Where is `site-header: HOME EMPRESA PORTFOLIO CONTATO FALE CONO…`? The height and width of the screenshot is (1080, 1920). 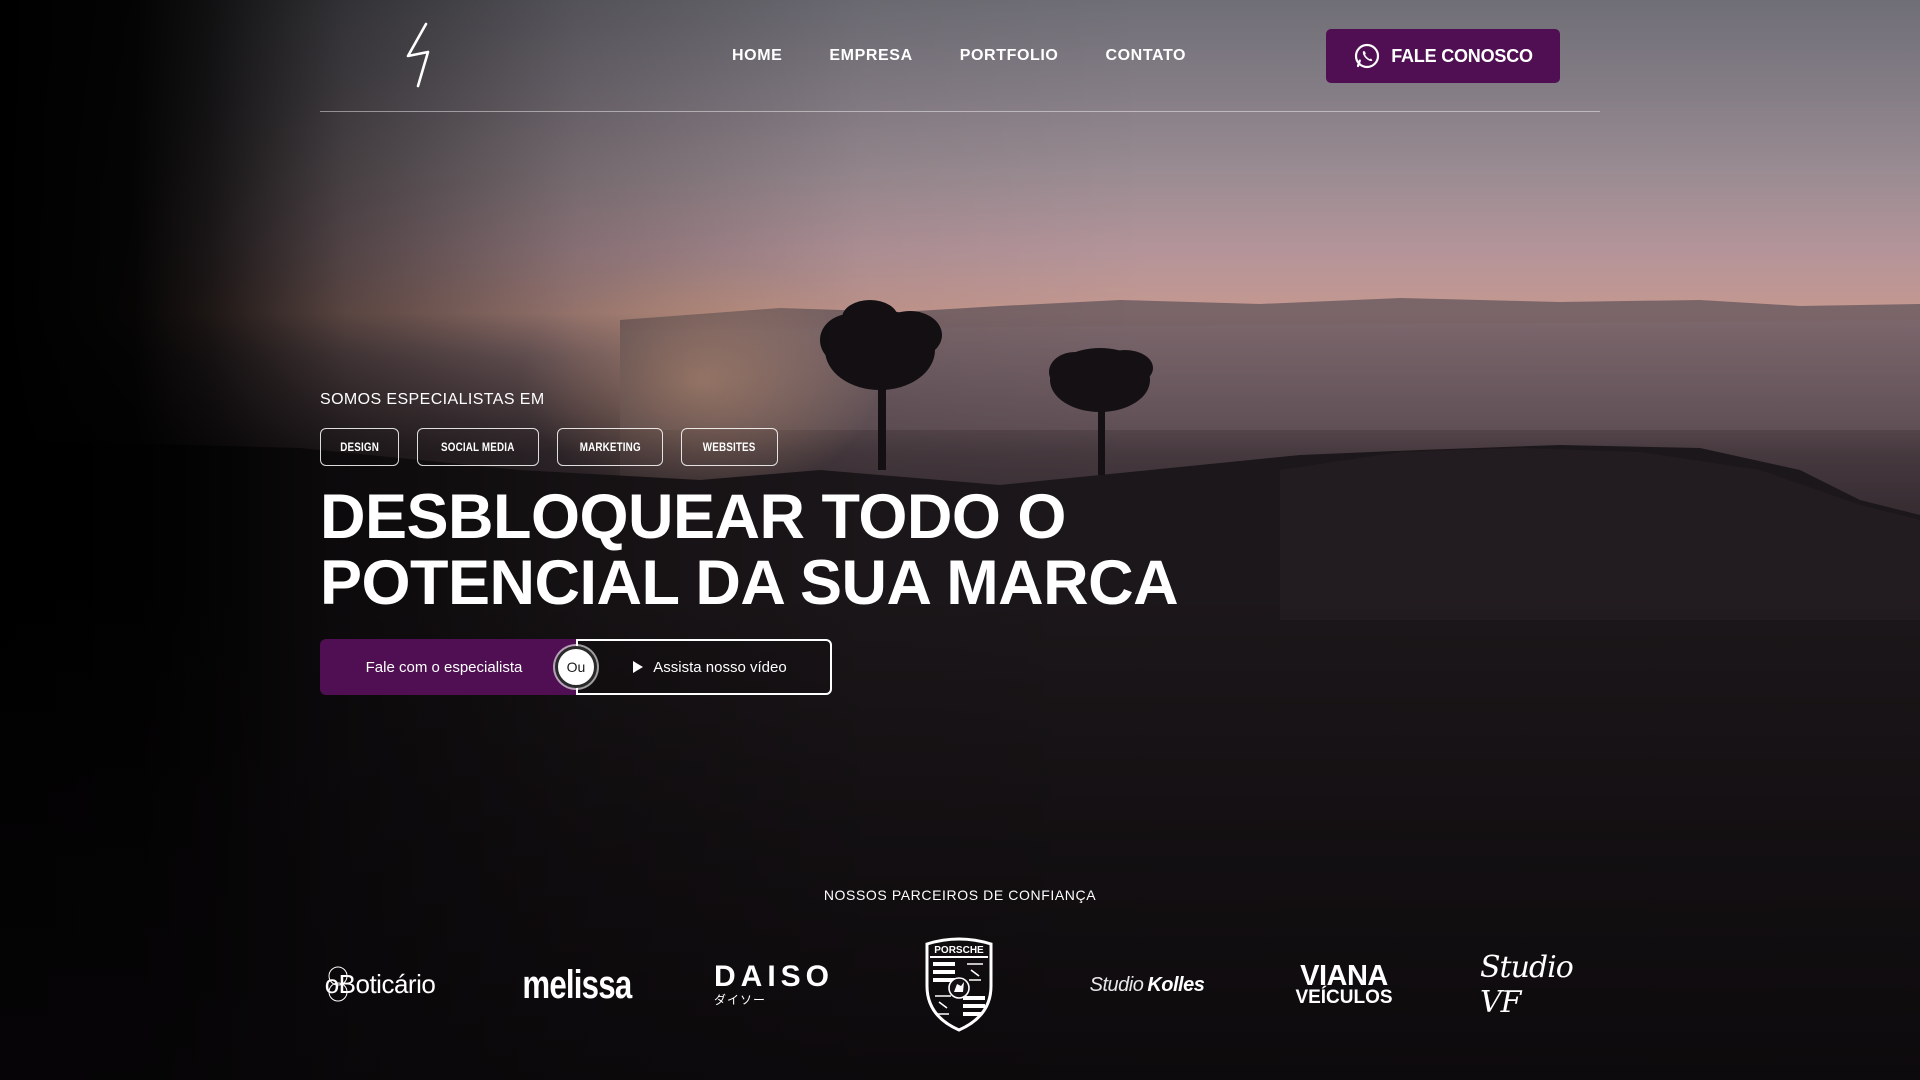
site-header: HOME EMPRESA PORTFOLIO CONTATO FALE CONO… is located at coordinates (960, 56).